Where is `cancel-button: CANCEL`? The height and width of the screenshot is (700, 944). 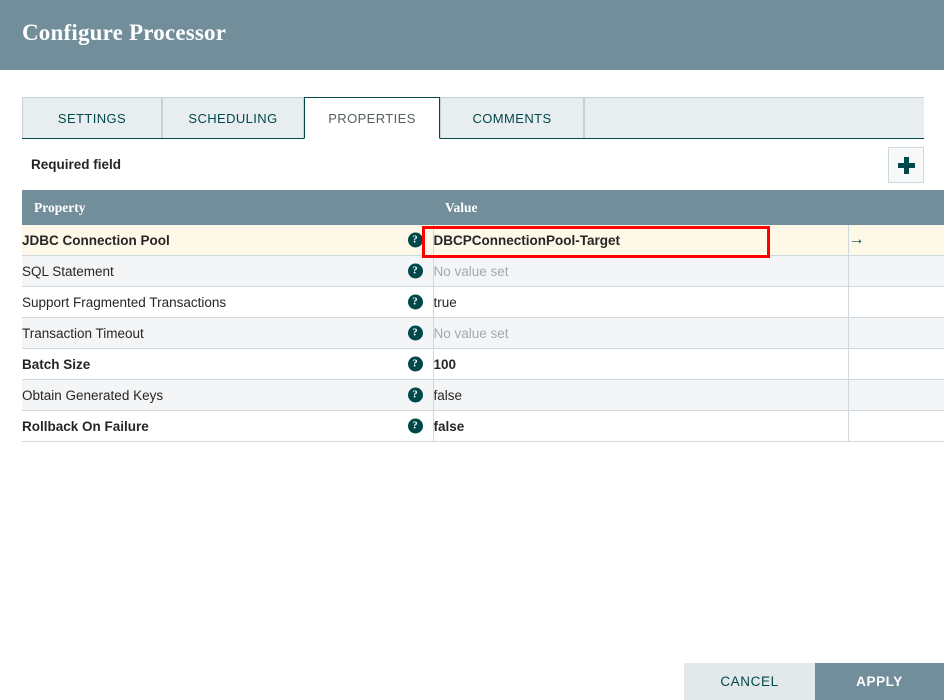
cancel-button: CANCEL is located at coordinates (749, 681).